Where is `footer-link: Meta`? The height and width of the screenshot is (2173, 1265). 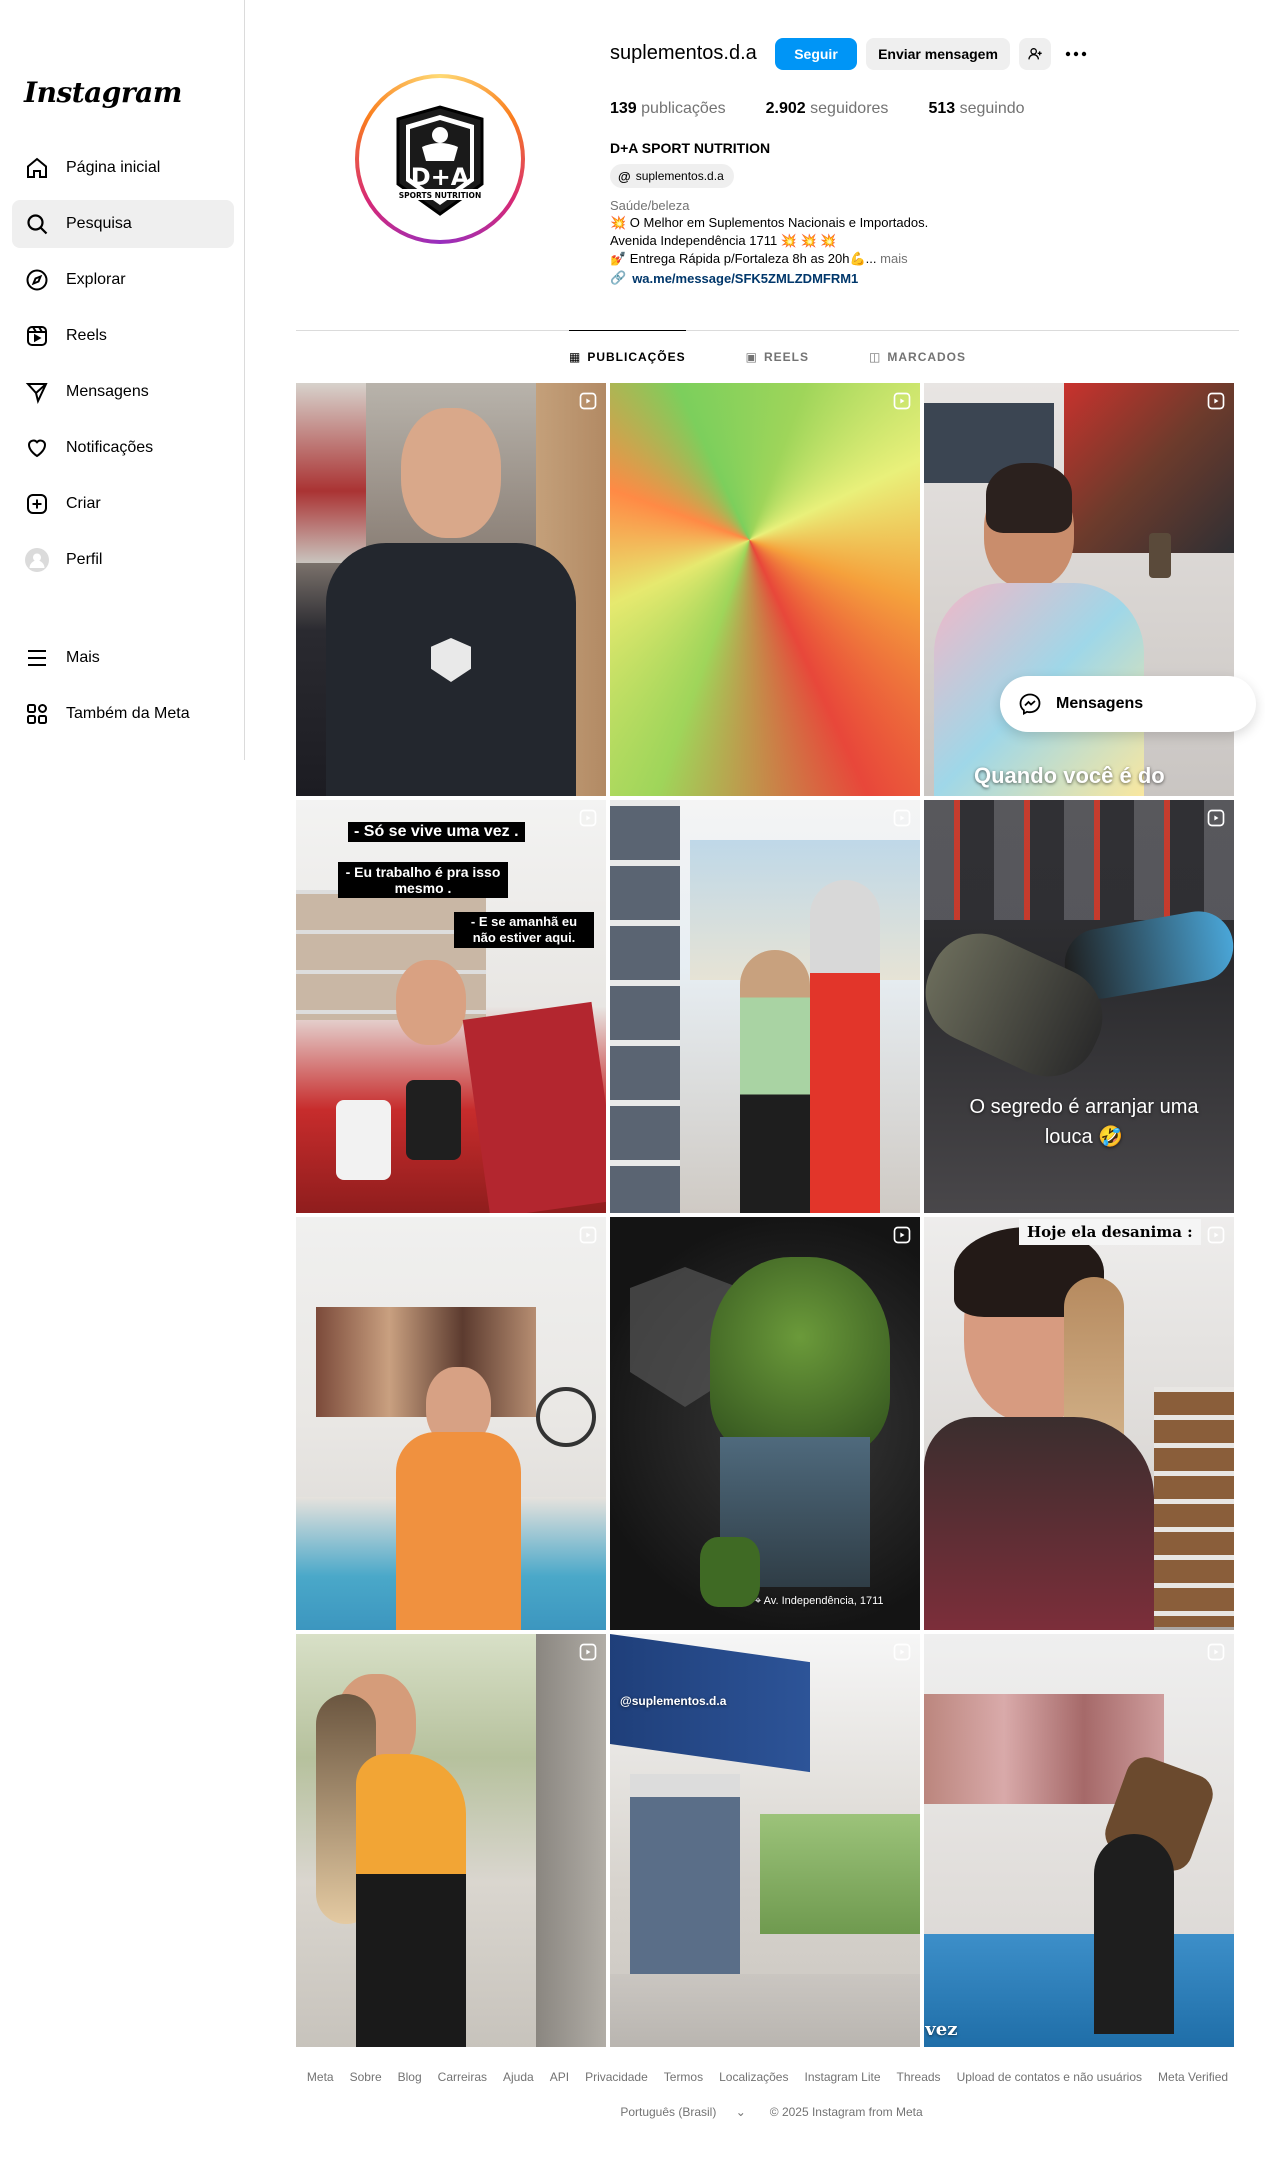 footer-link: Meta is located at coordinates (320, 2077).